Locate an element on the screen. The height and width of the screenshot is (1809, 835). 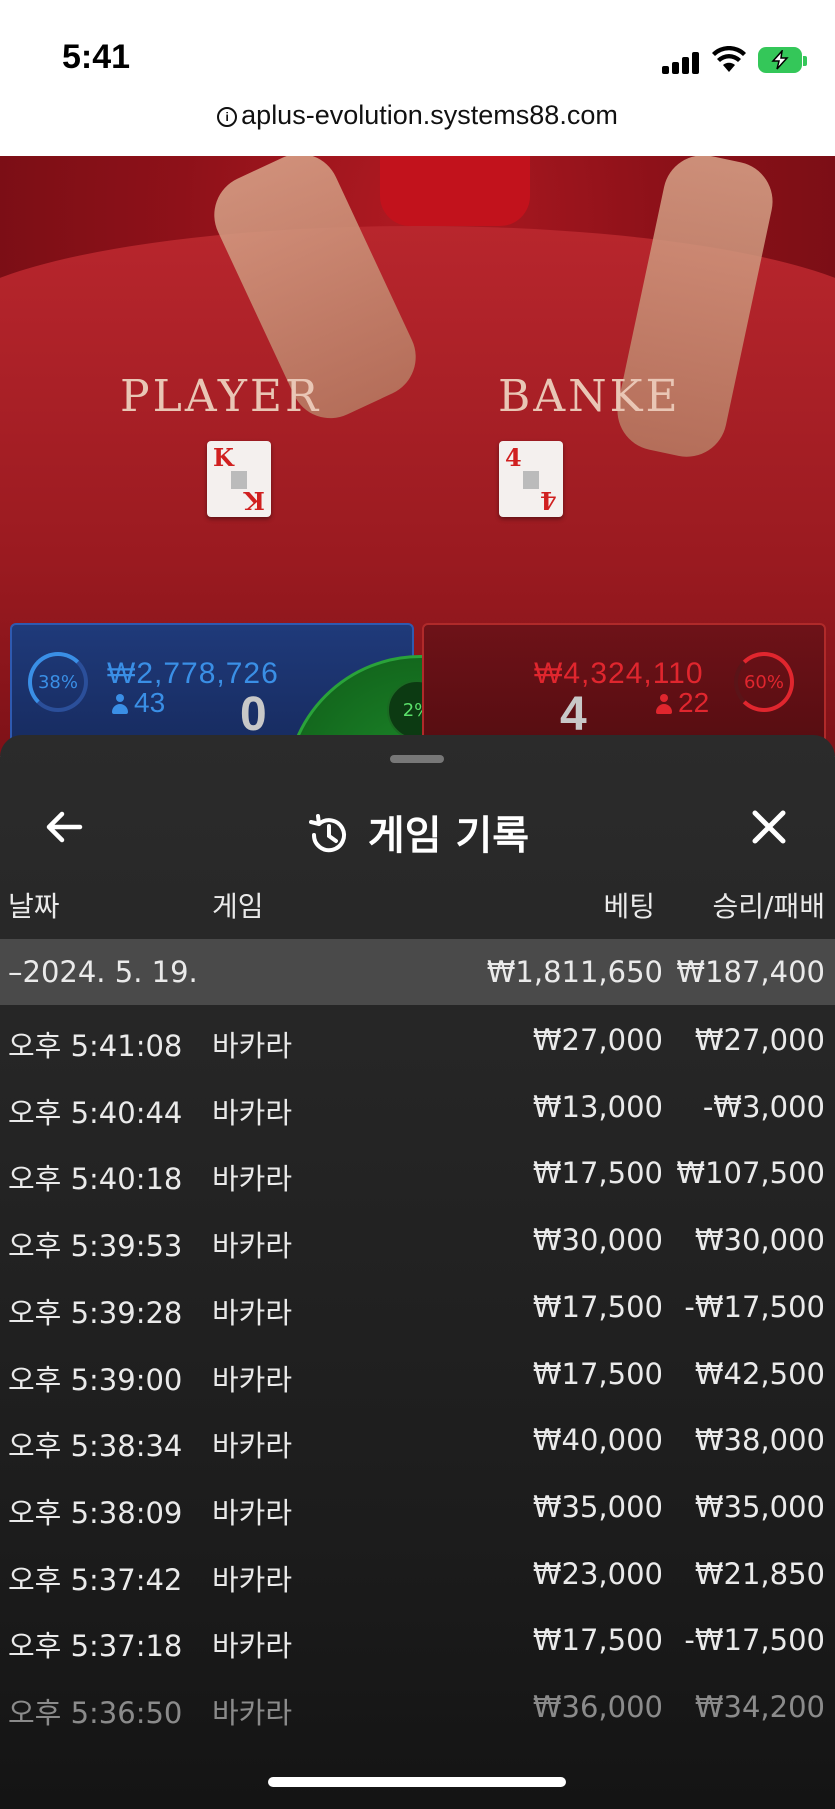
history-row: 오후 5:37:18 바카라 ₩17,500 -₩17,500 is located at coordinates (417, 1640).